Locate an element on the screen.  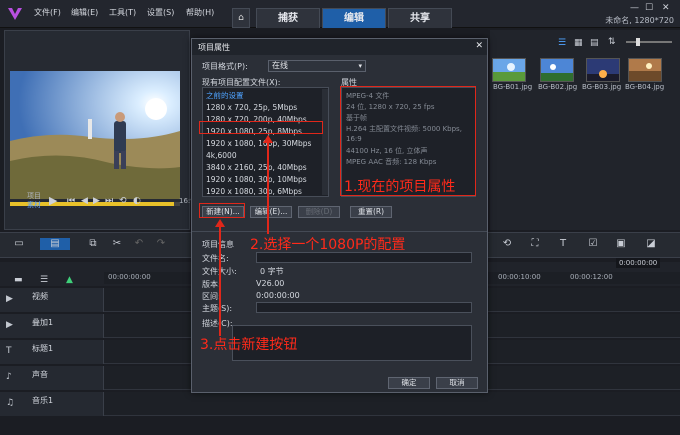
preview-image is located at coordinates (95, 135).